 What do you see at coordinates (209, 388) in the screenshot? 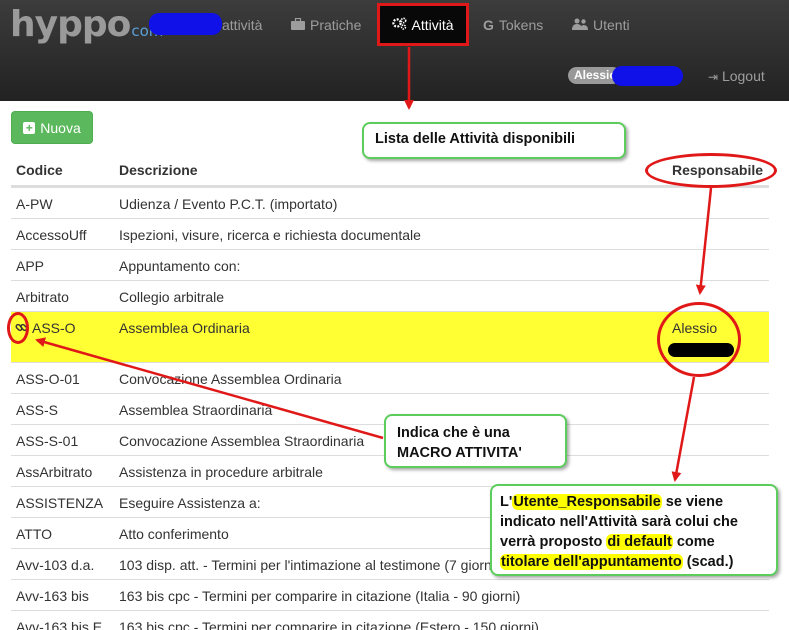
I see `arrow-note-to-icon` at bounding box center [209, 388].